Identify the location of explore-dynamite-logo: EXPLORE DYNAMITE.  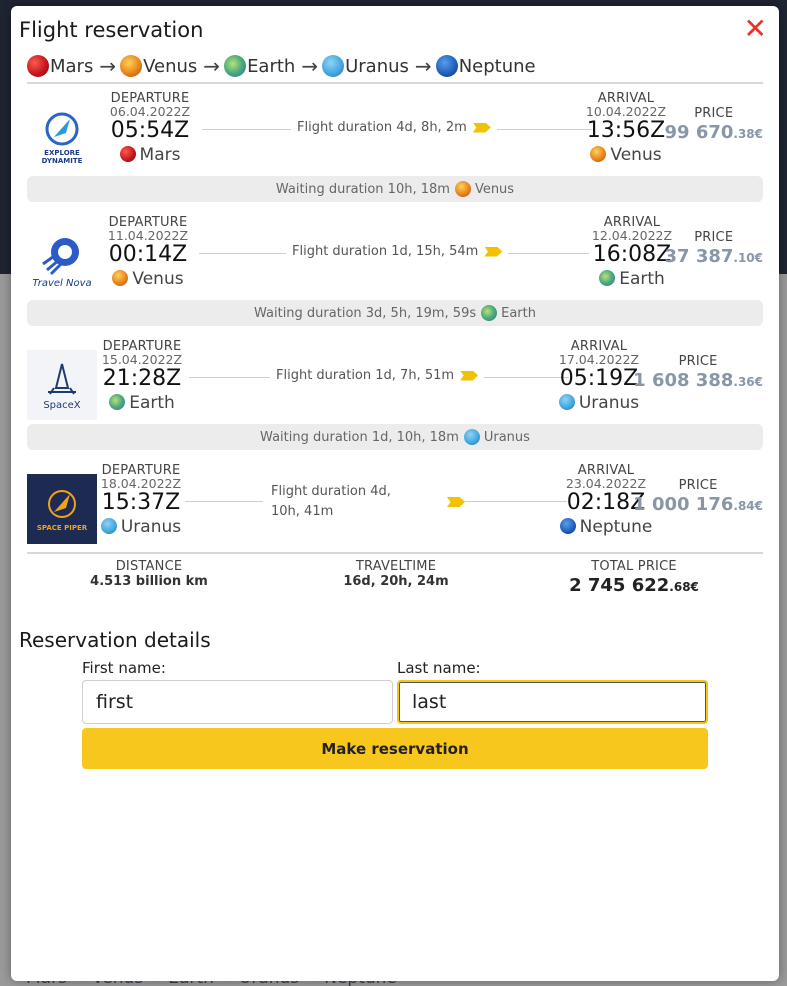
(62, 137).